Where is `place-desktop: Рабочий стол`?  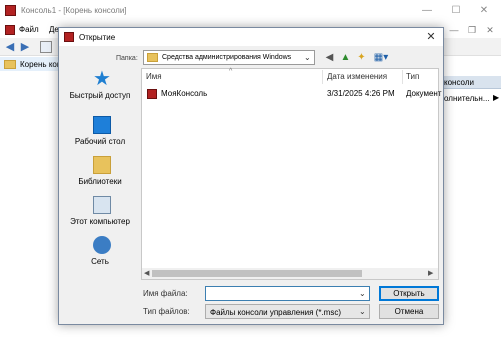
place-desktop: Рабочий стол is located at coordinates (100, 134).